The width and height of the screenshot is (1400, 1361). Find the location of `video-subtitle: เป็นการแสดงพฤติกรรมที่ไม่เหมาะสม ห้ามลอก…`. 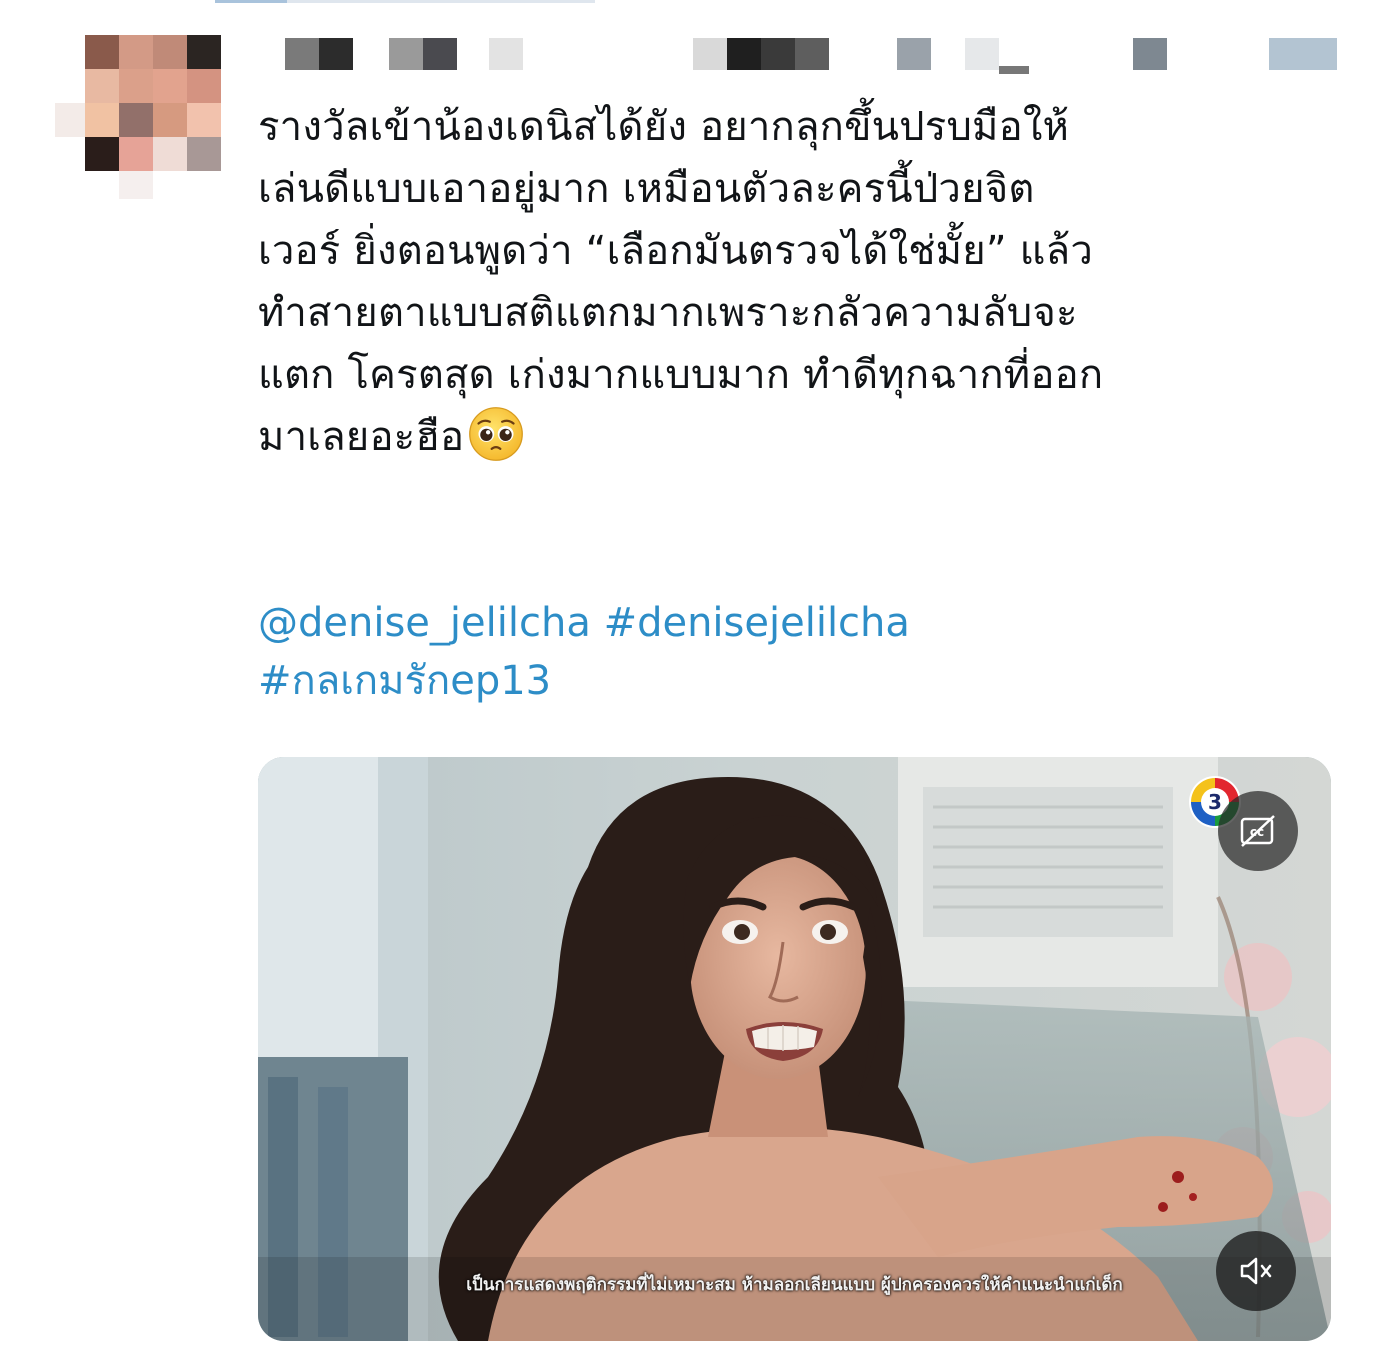

video-subtitle: เป็นการแสดงพฤติกรรมที่ไม่เหมาะสม ห้ามลอก… is located at coordinates (794, 1285).